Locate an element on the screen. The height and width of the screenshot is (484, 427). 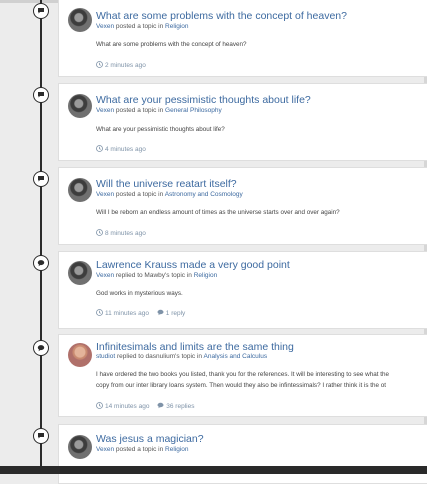
bottom-bar is located at coordinates (213, 470).